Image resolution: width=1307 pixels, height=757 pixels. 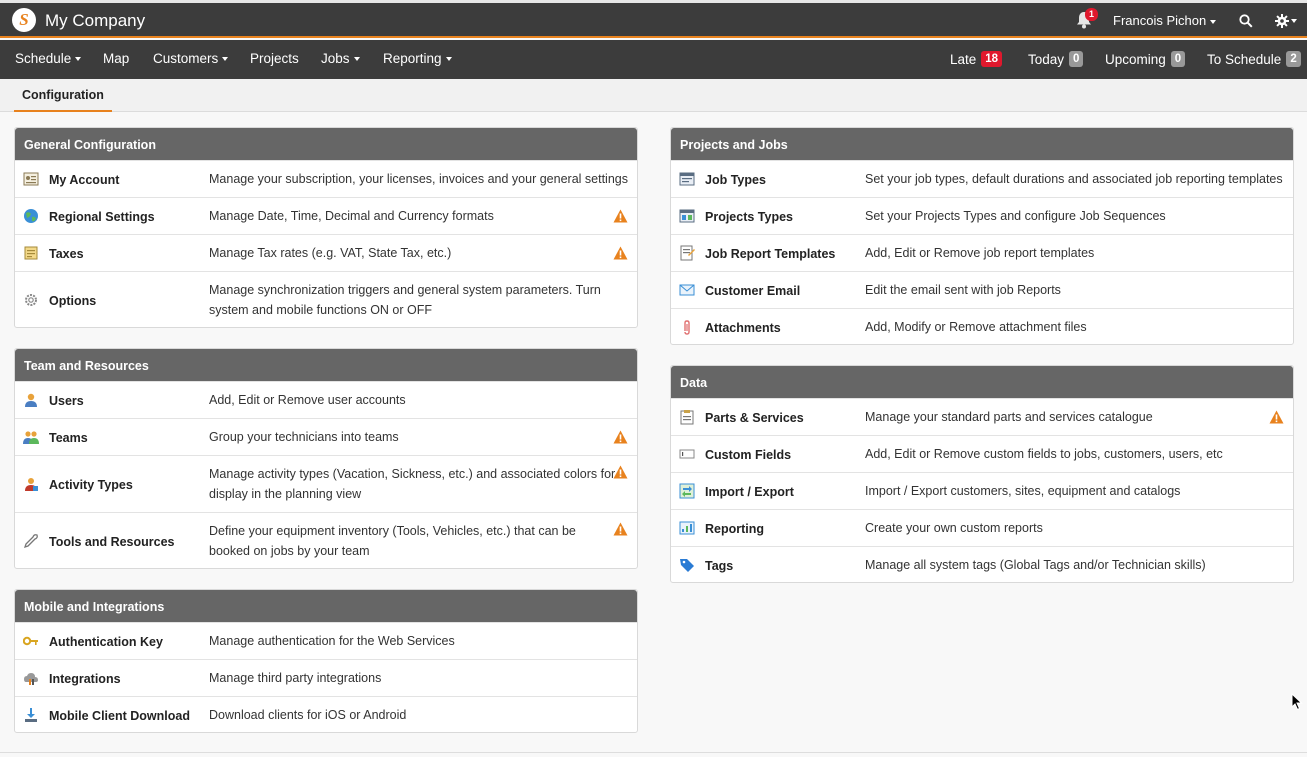 I want to click on tag-icon, so click(x=687, y=565).